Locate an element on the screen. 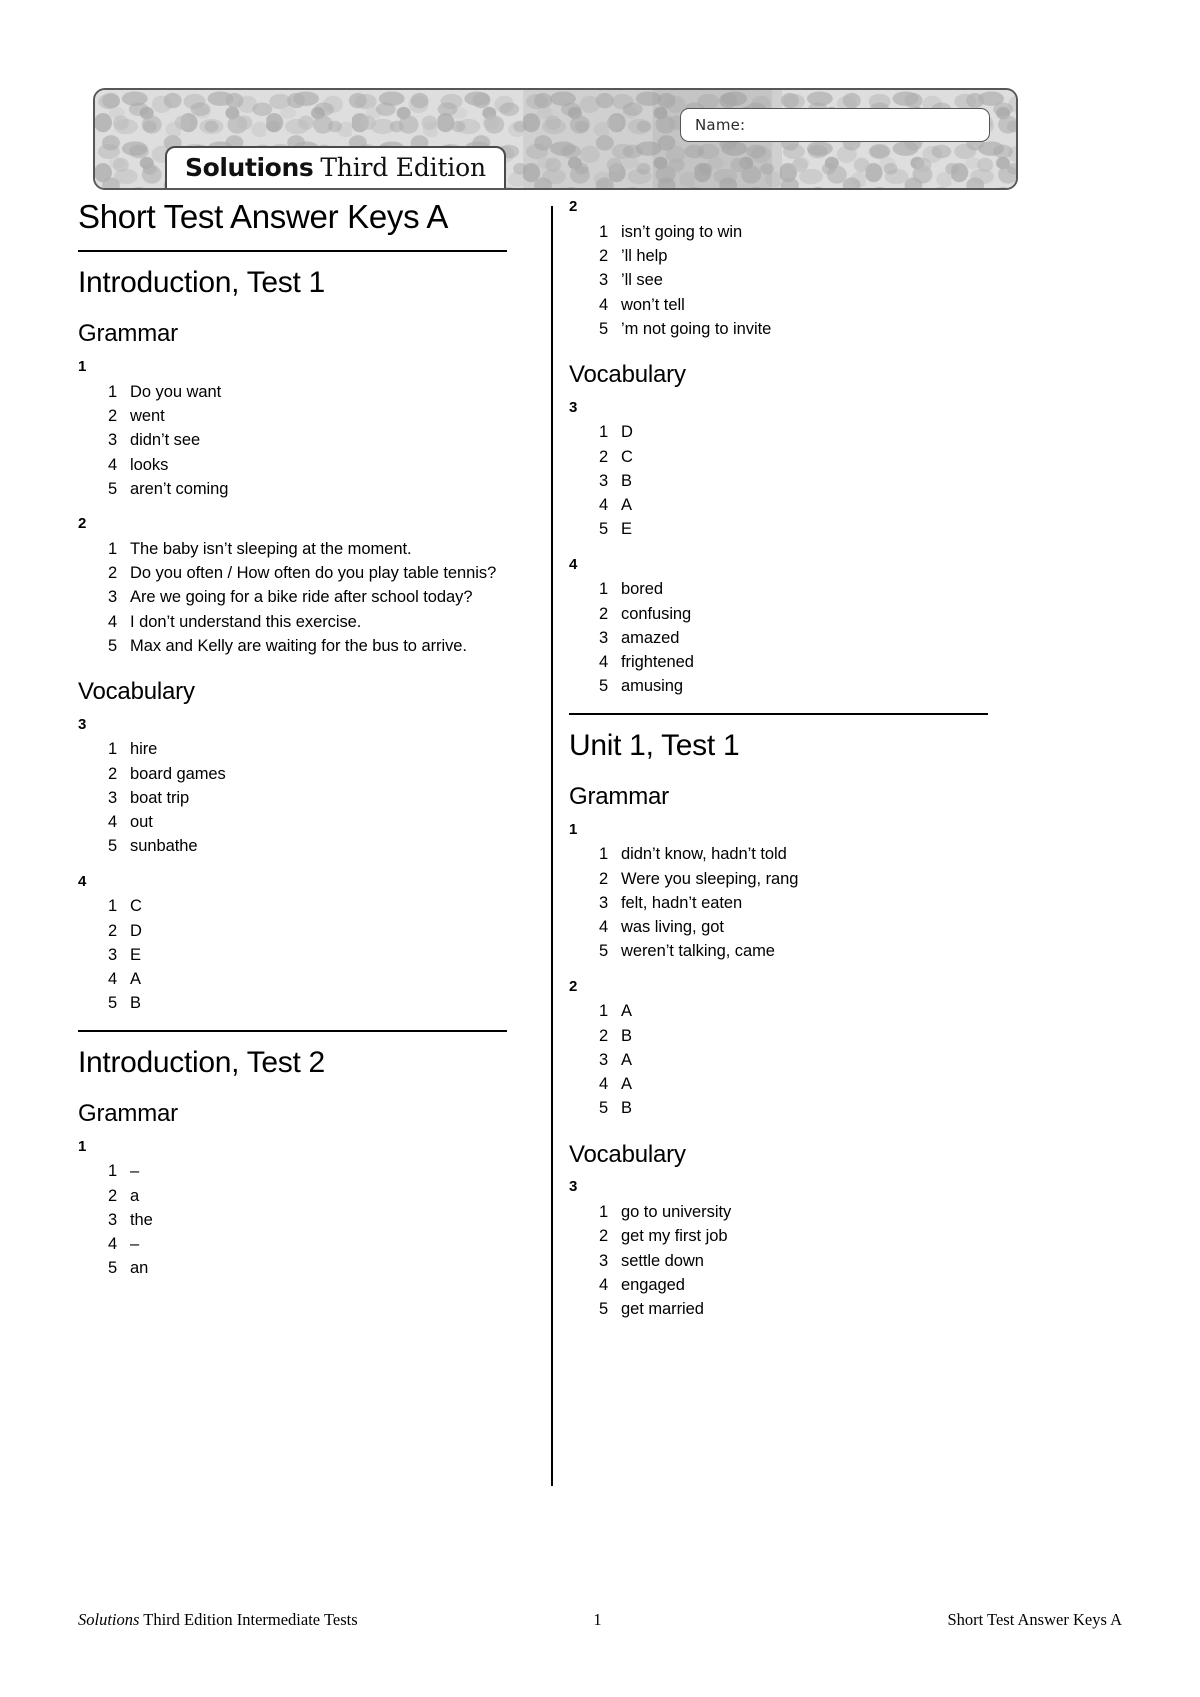 Image resolution: width=1200 pixels, height=1697 pixels. list-item: 2 ’ll help is located at coordinates (793, 256).